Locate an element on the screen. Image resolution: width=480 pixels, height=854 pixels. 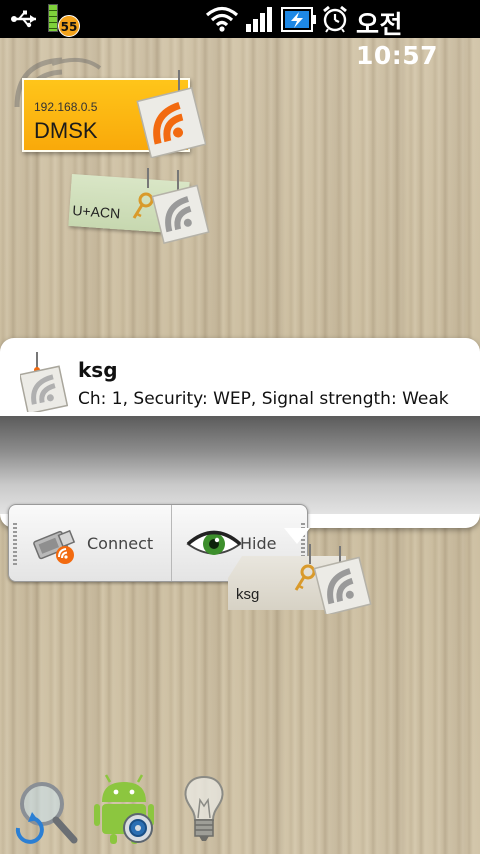
lightbulb-icon is located at coordinates (204, 809).